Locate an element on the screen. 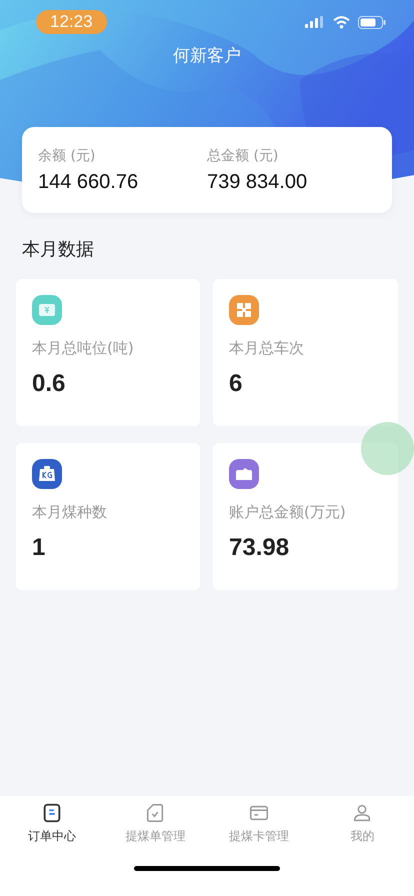 The width and height of the screenshot is (414, 896). balance-label: 总金额 (元) is located at coordinates (242, 155).